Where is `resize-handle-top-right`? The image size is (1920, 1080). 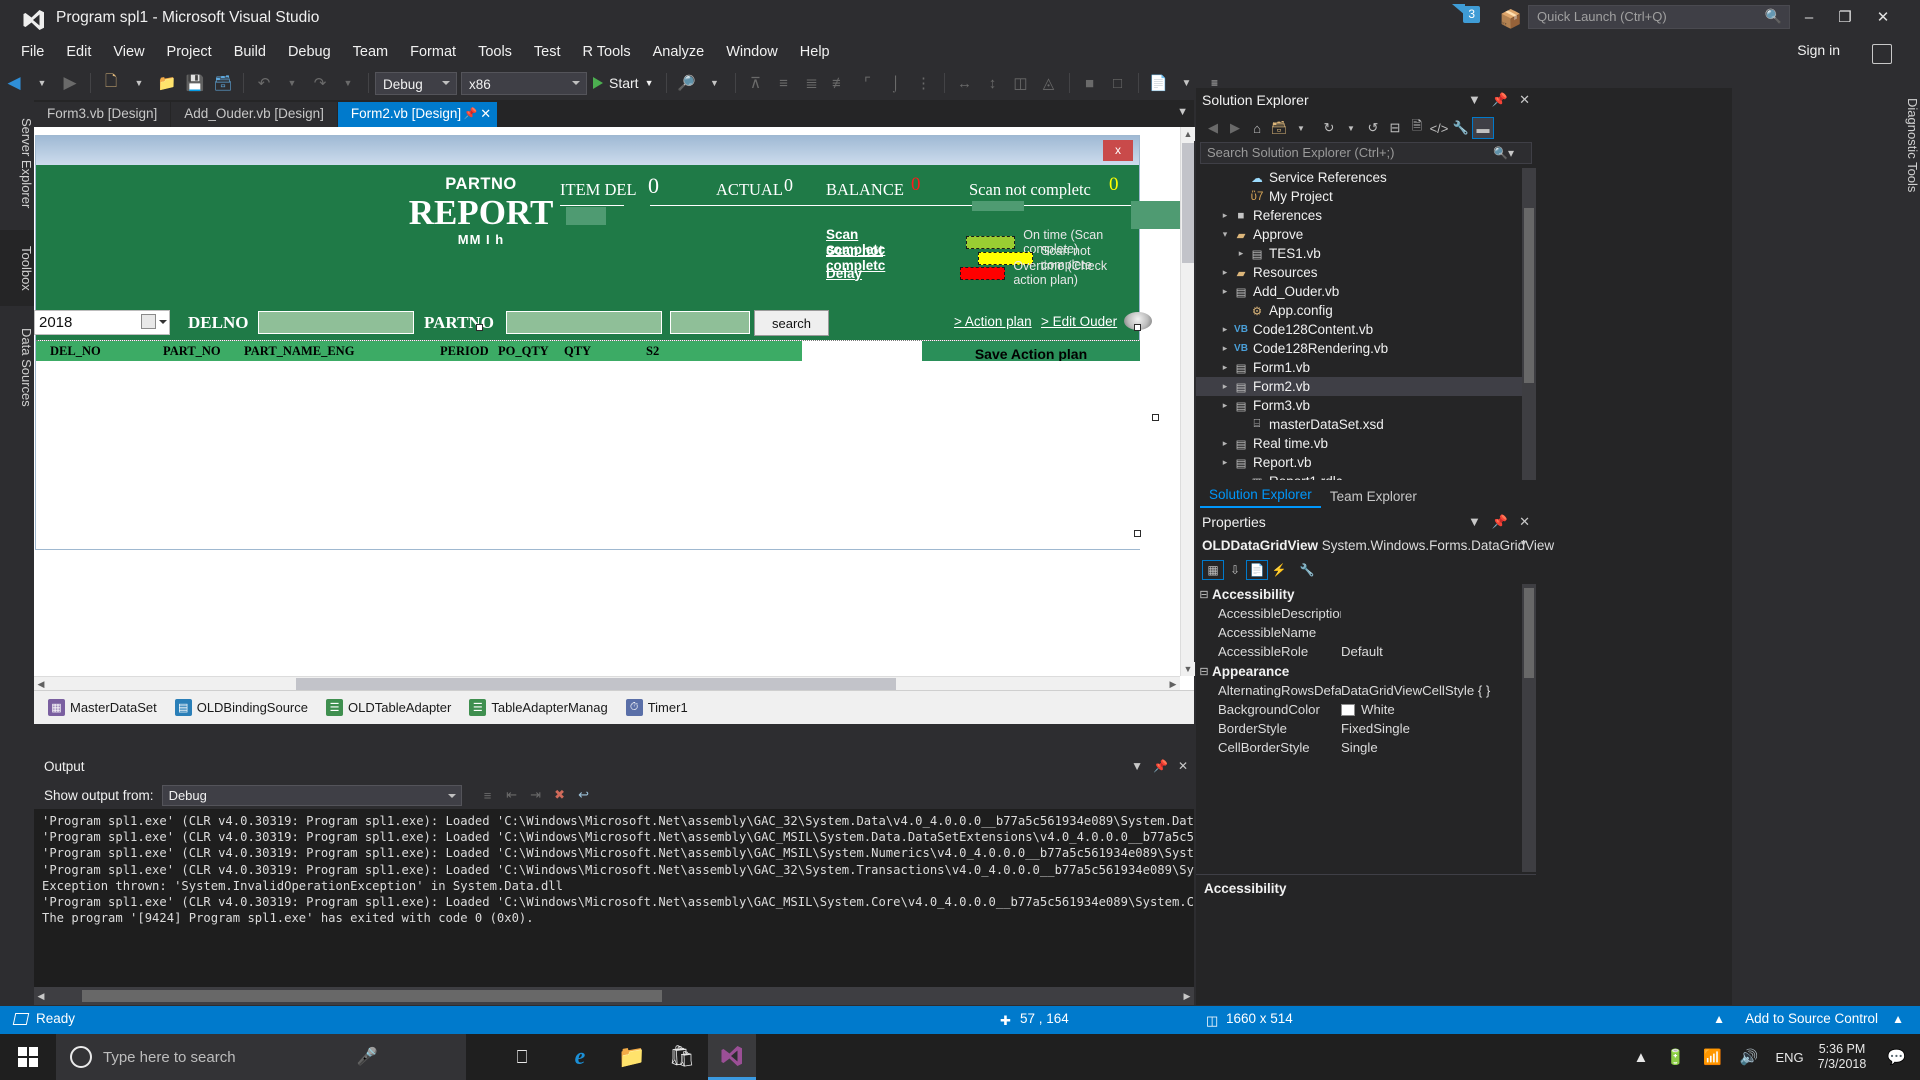
resize-handle-top-right is located at coordinates (1137, 327).